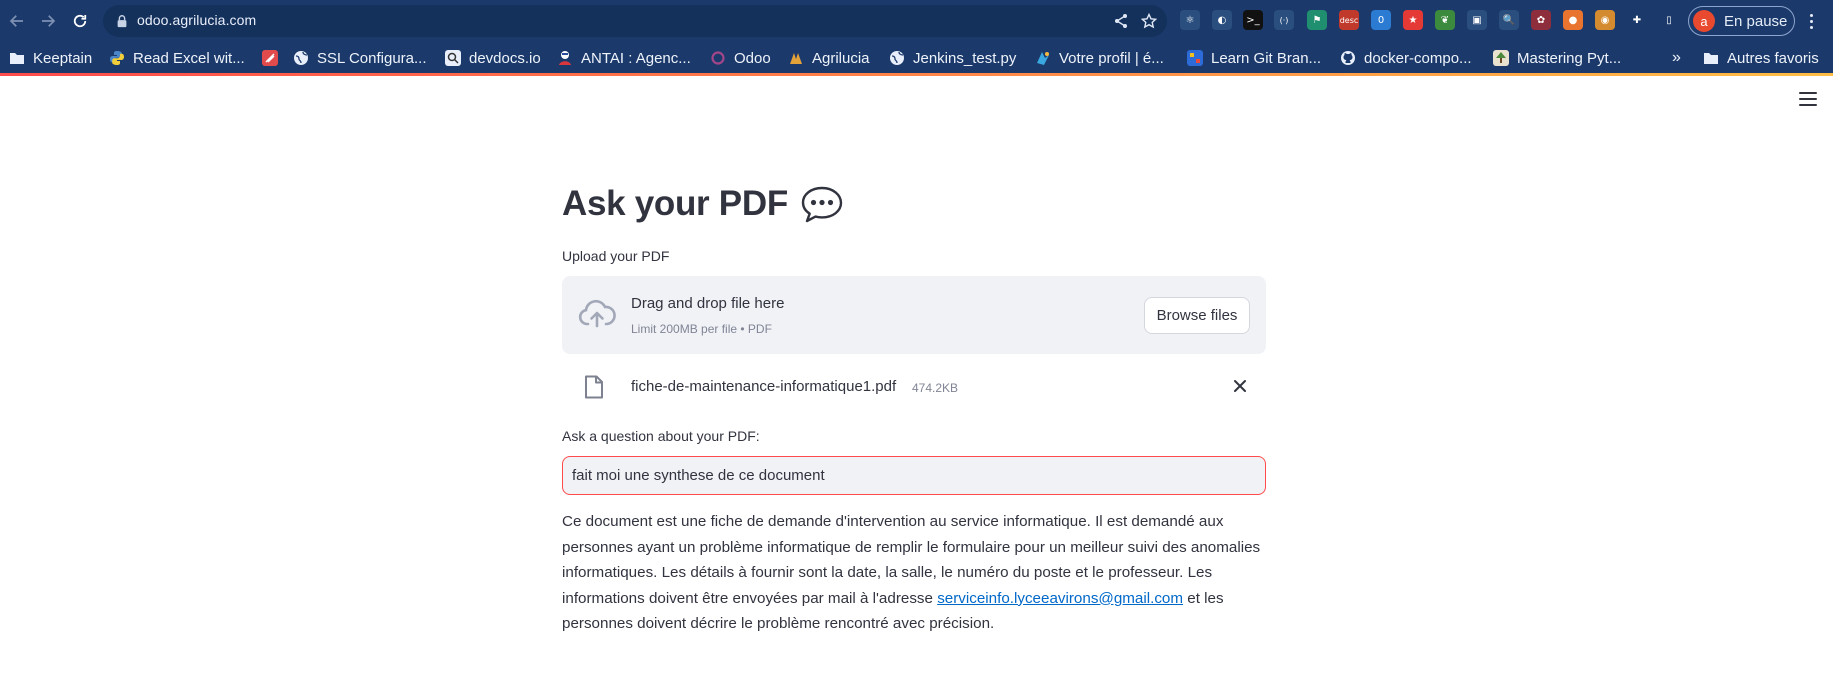 This screenshot has width=1833, height=689. Describe the element at coordinates (17, 21) in the screenshot. I see `back-icon` at that location.